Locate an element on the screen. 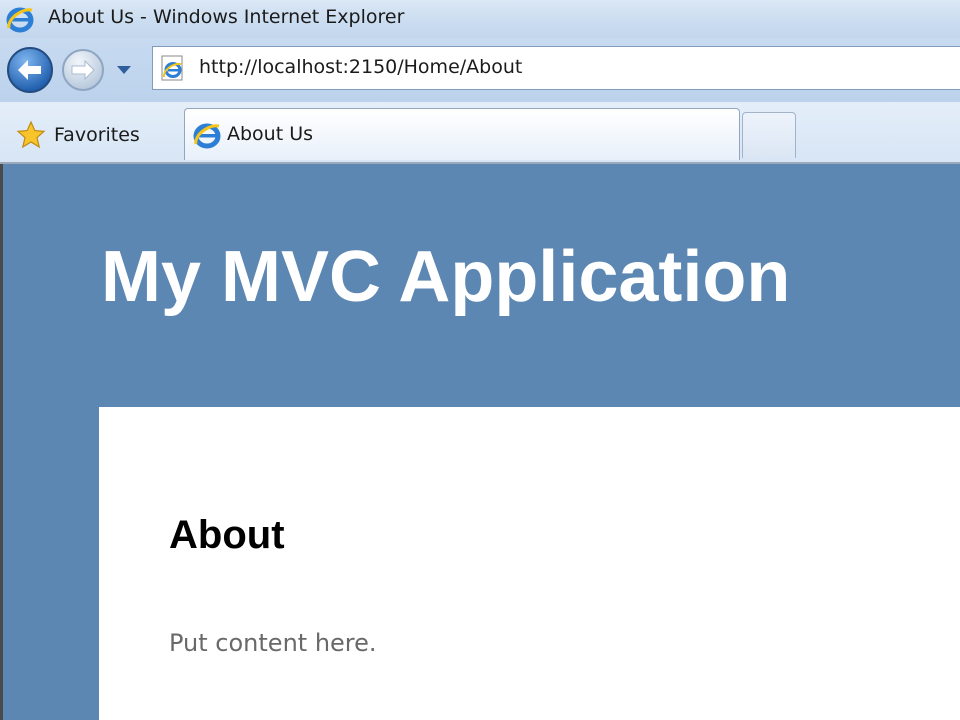 This screenshot has width=960, height=720. navigation-bar: http://localhost:2150/Home/About is located at coordinates (480, 70).